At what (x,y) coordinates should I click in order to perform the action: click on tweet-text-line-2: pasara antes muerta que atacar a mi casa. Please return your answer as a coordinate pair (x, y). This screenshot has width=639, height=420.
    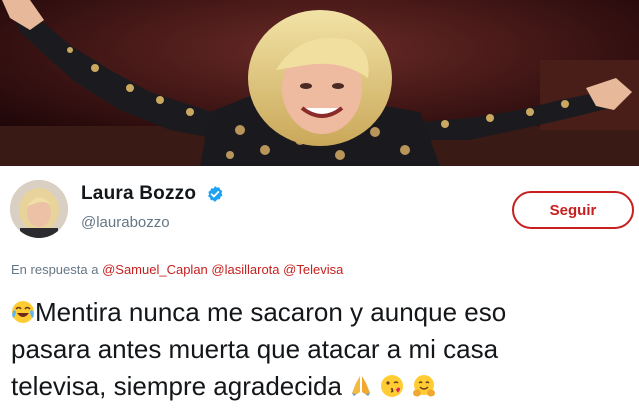
    Looking at the image, I should click on (255, 349).